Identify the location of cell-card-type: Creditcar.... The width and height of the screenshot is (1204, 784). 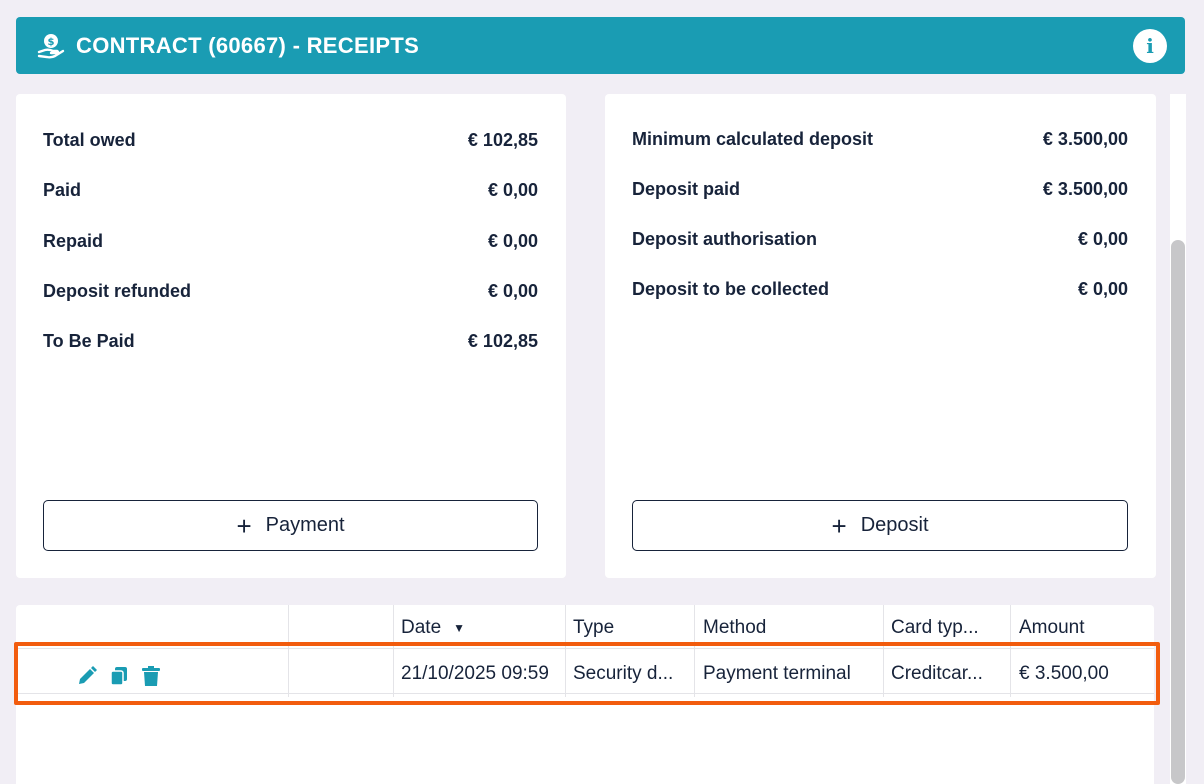
(937, 673).